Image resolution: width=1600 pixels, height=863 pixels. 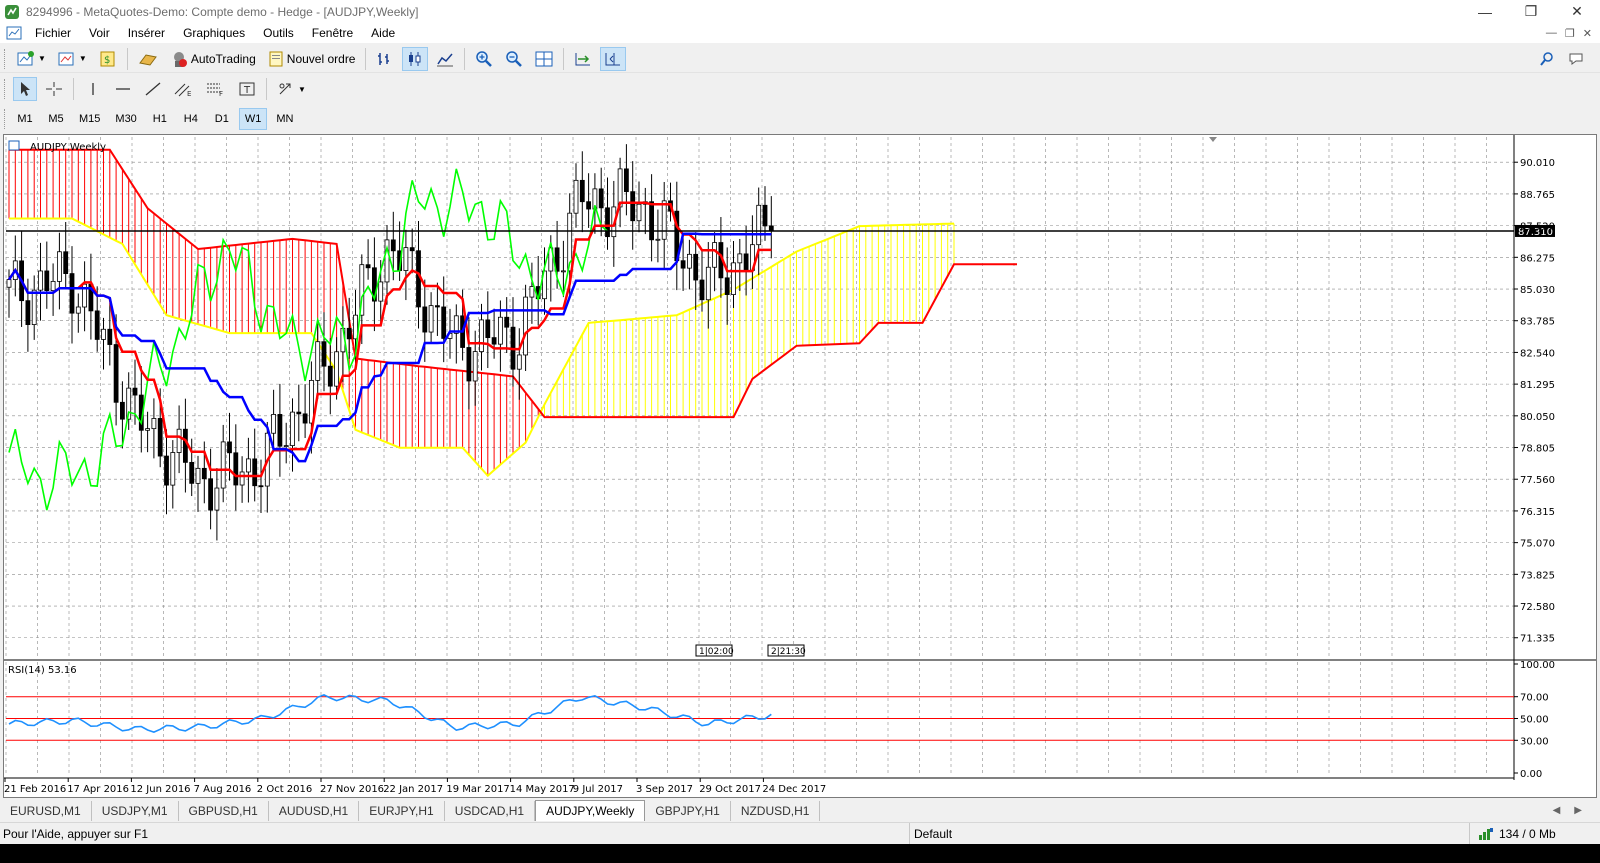 I want to click on text-tool-button: T, so click(x=247, y=89).